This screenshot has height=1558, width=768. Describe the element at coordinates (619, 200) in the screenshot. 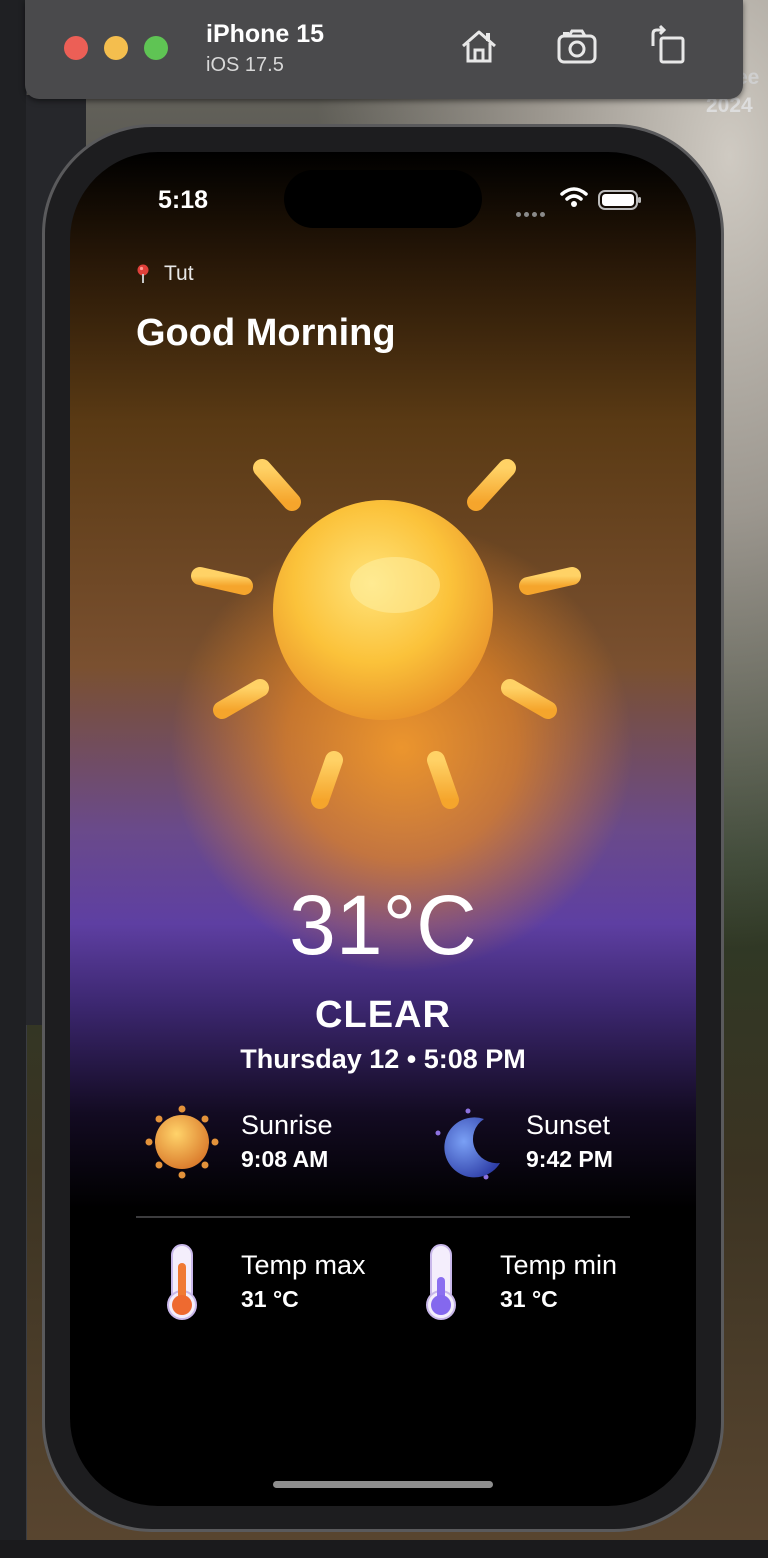

I see `battery-icon` at that location.